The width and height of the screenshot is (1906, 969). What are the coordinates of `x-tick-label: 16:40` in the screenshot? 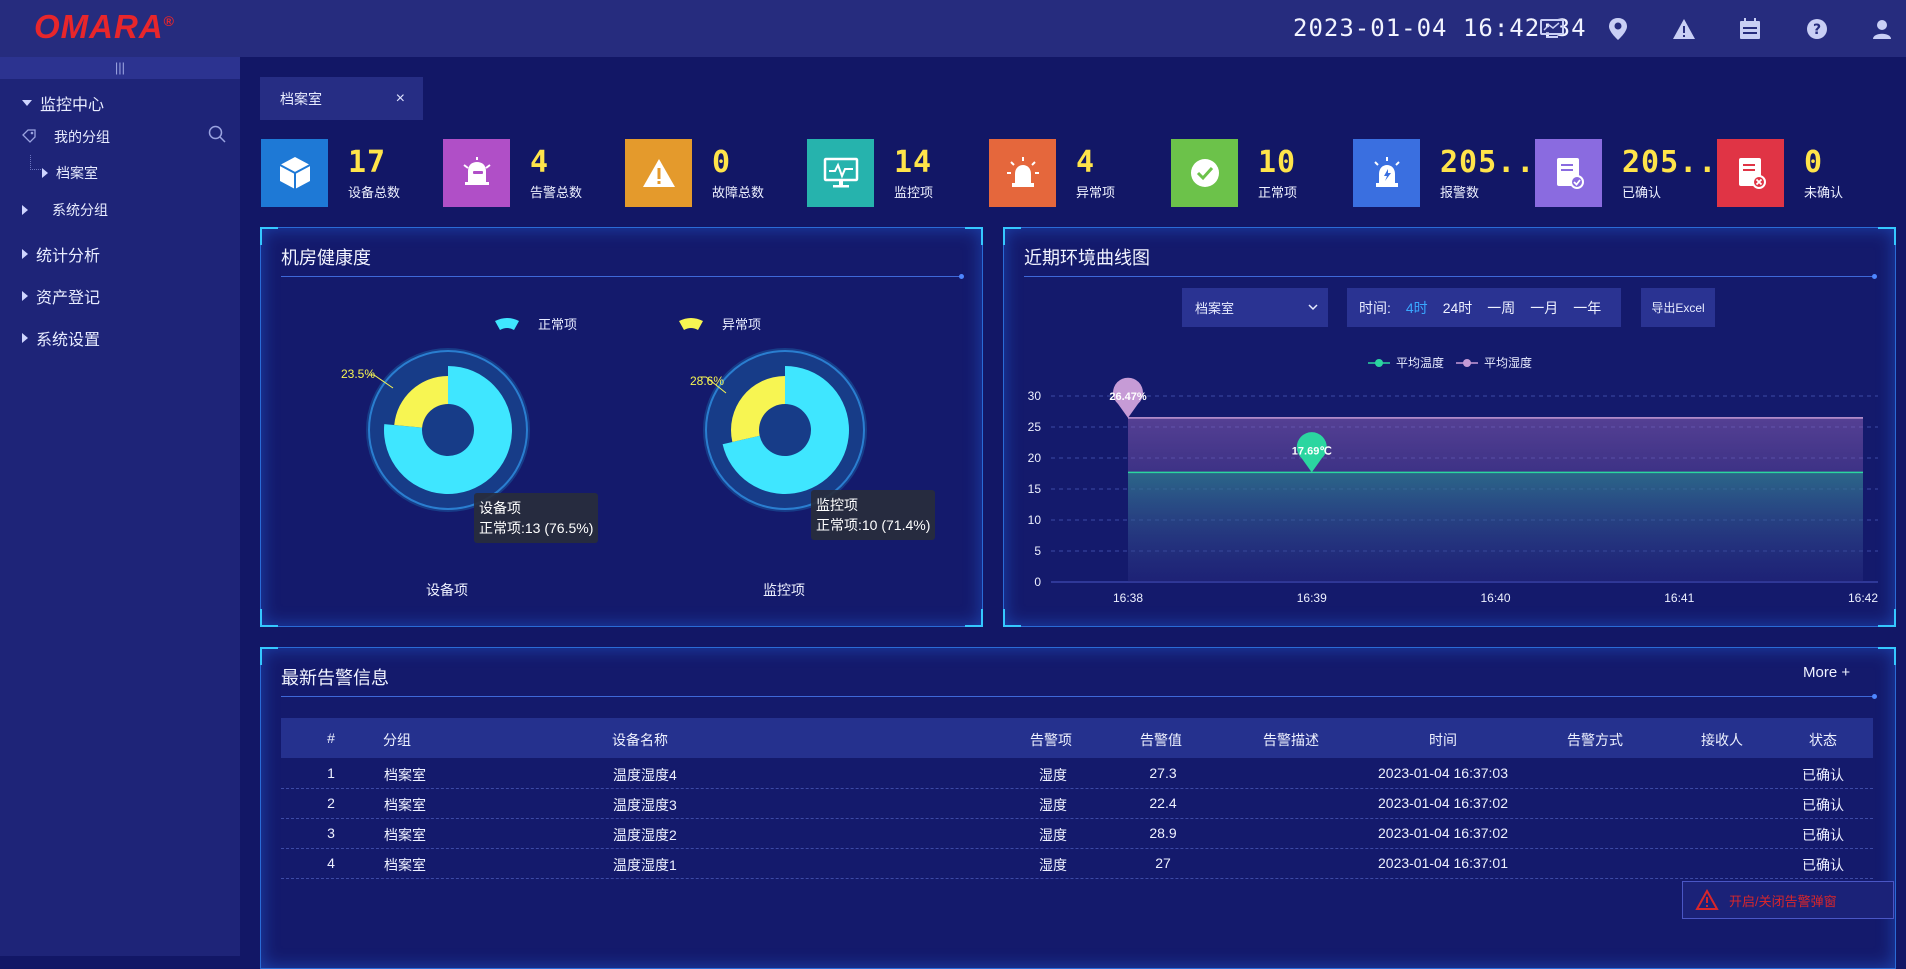 It's located at (1495, 598).